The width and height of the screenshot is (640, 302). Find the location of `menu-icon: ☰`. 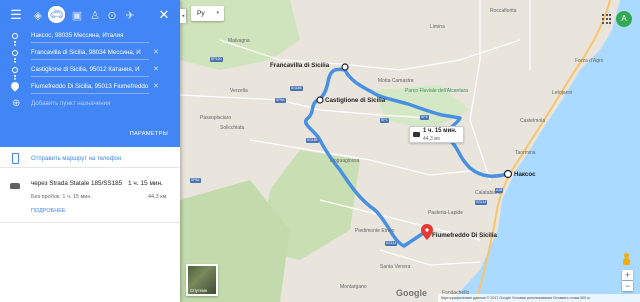

menu-icon: ☰ is located at coordinates (16, 15).